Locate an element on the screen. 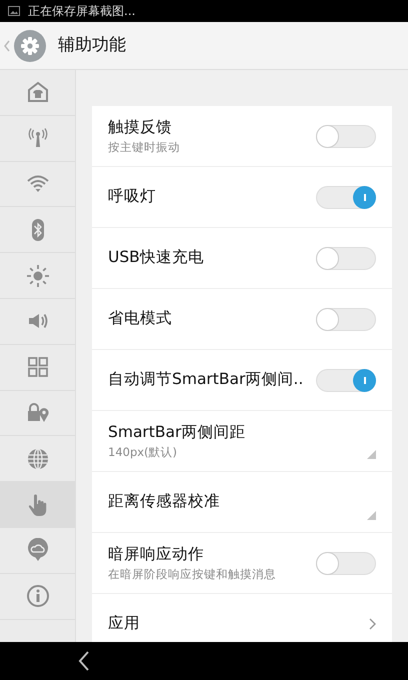 The image size is (408, 680). setting-title: 省电模式 is located at coordinates (140, 319).